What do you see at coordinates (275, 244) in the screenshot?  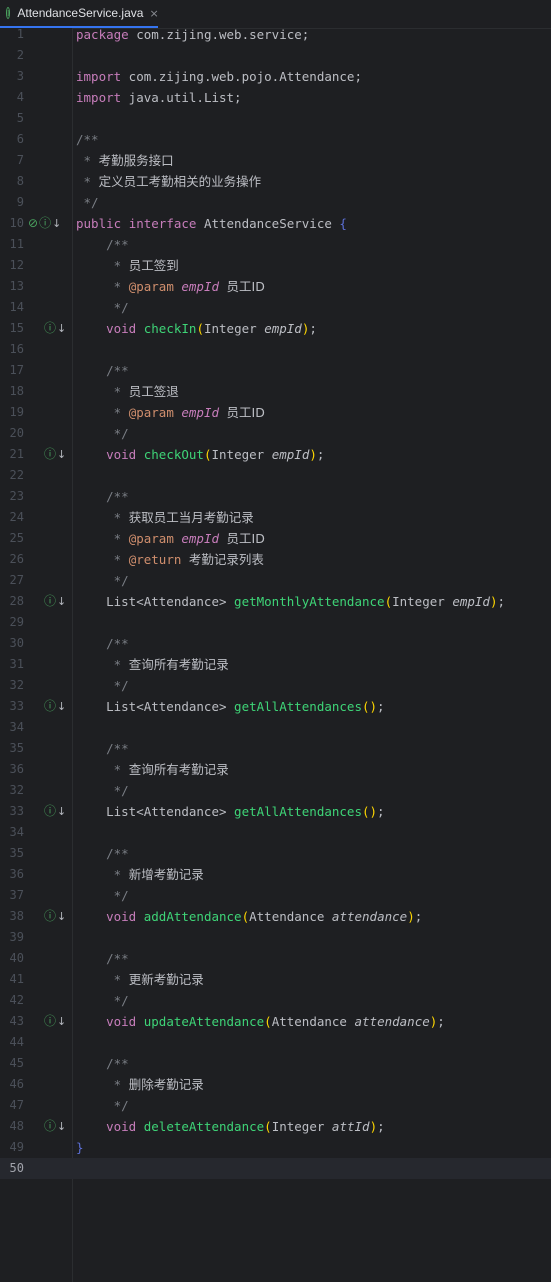 I see `code-line: 11 /**` at bounding box center [275, 244].